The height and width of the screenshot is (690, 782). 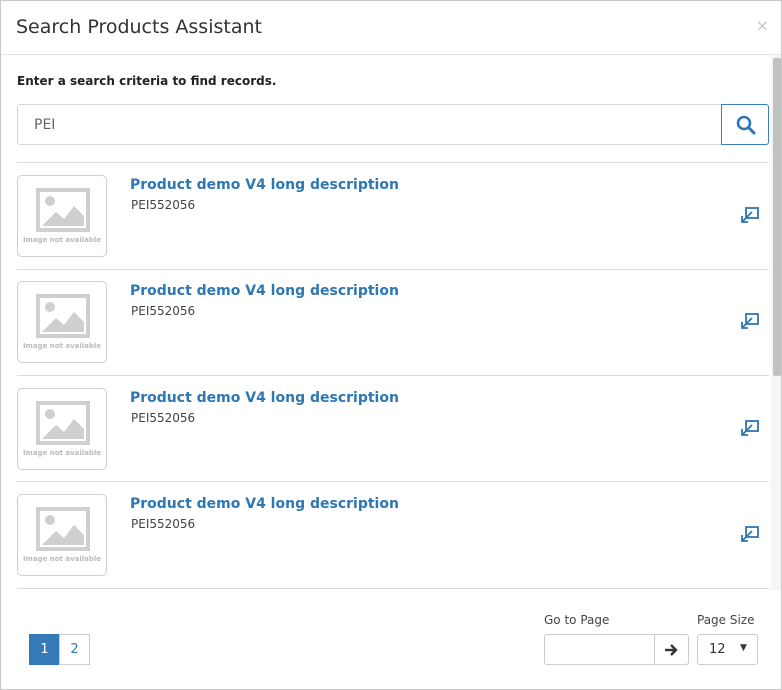 I want to click on close-icon: ×, so click(x=762, y=26).